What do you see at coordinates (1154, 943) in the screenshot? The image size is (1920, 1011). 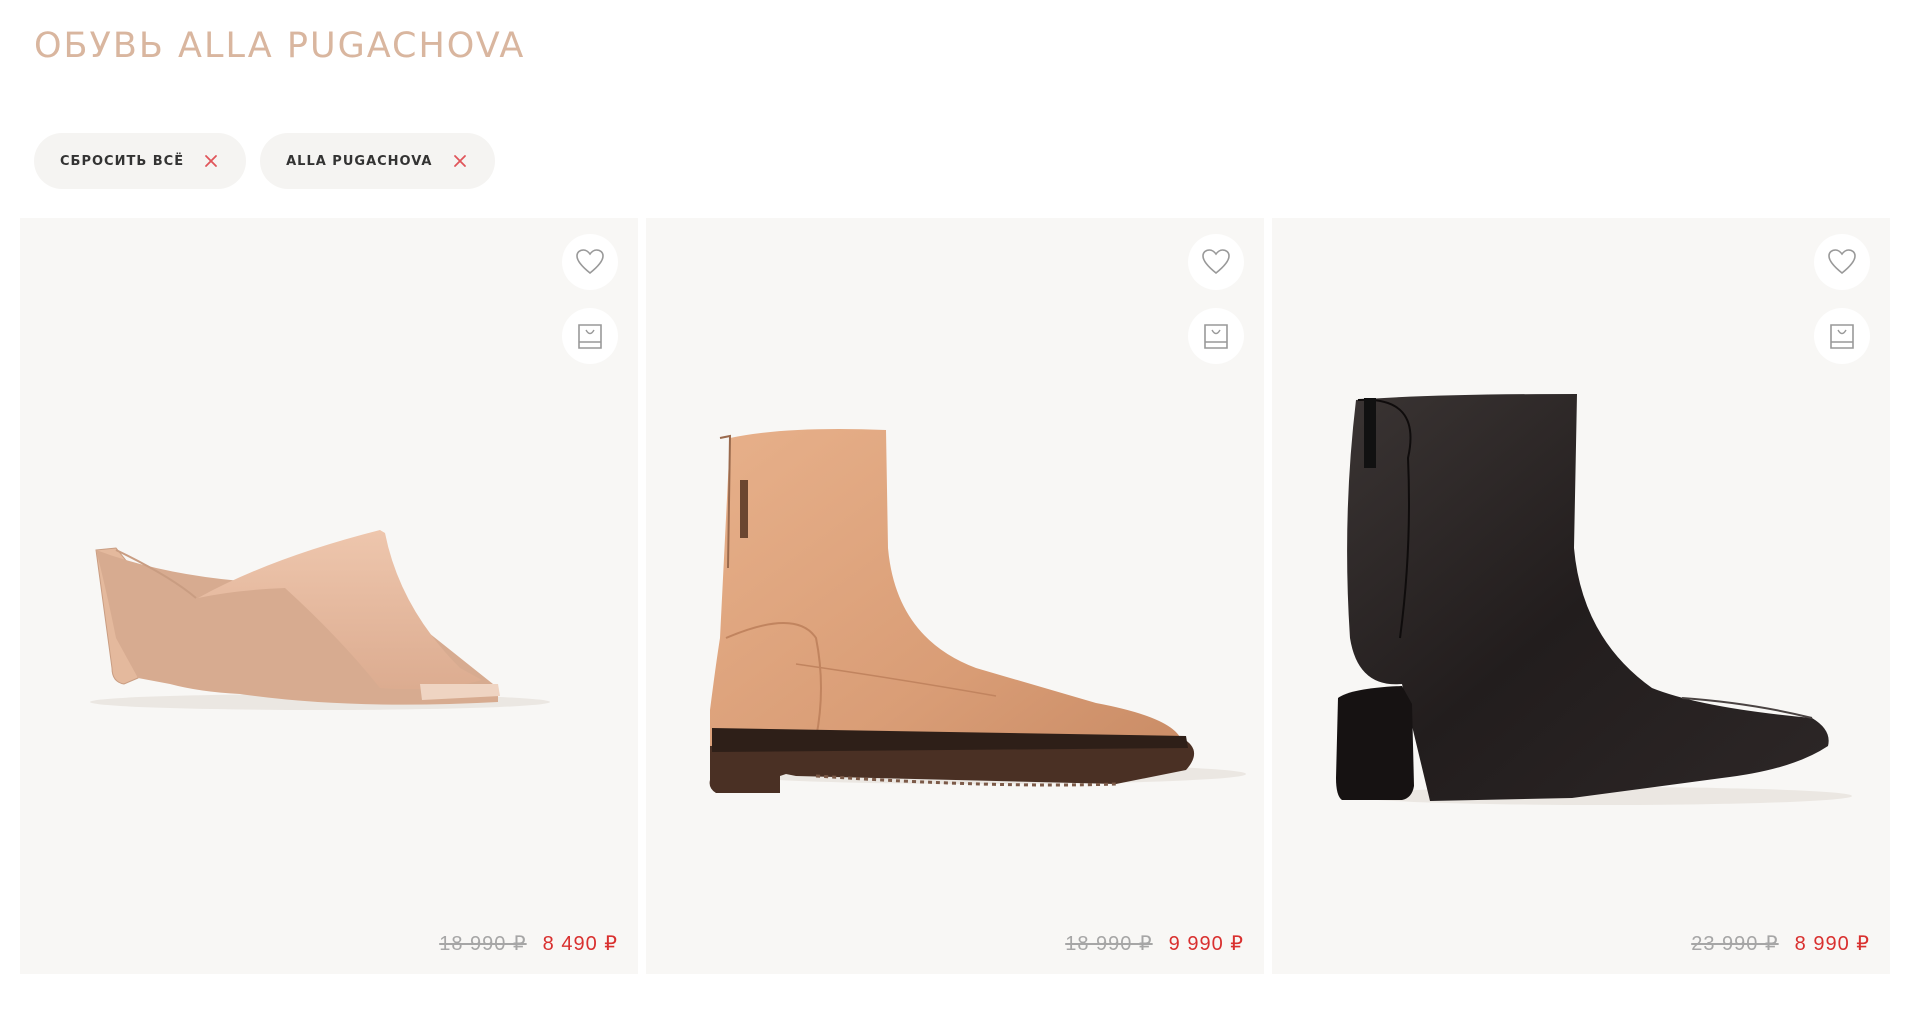 I see `price-block: 18 990 ₽ 9 990 ₽` at bounding box center [1154, 943].